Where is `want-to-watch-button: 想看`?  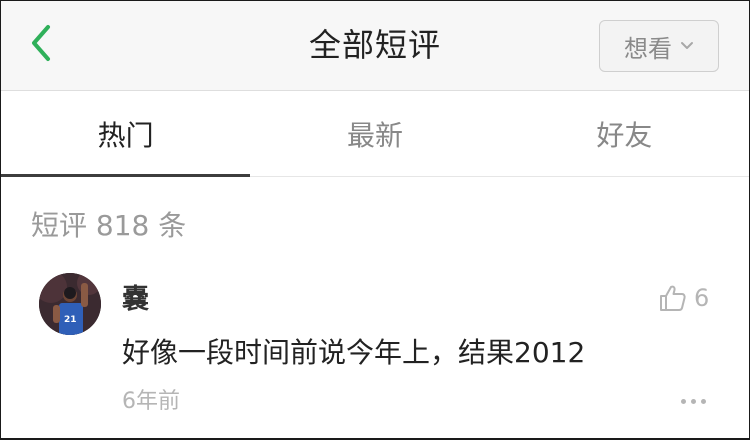 want-to-watch-button: 想看 is located at coordinates (659, 46).